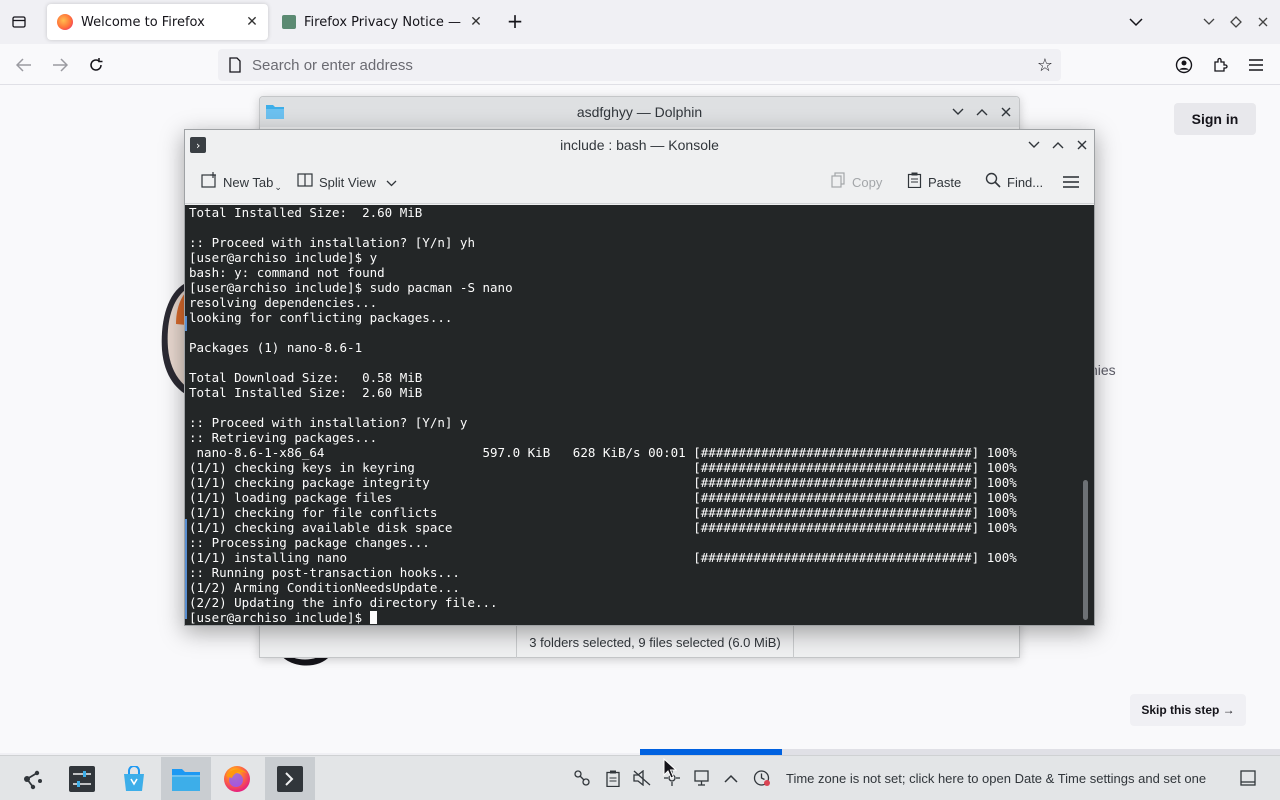  Describe the element at coordinates (1071, 182) in the screenshot. I see `hamburger-menu-icon` at that location.